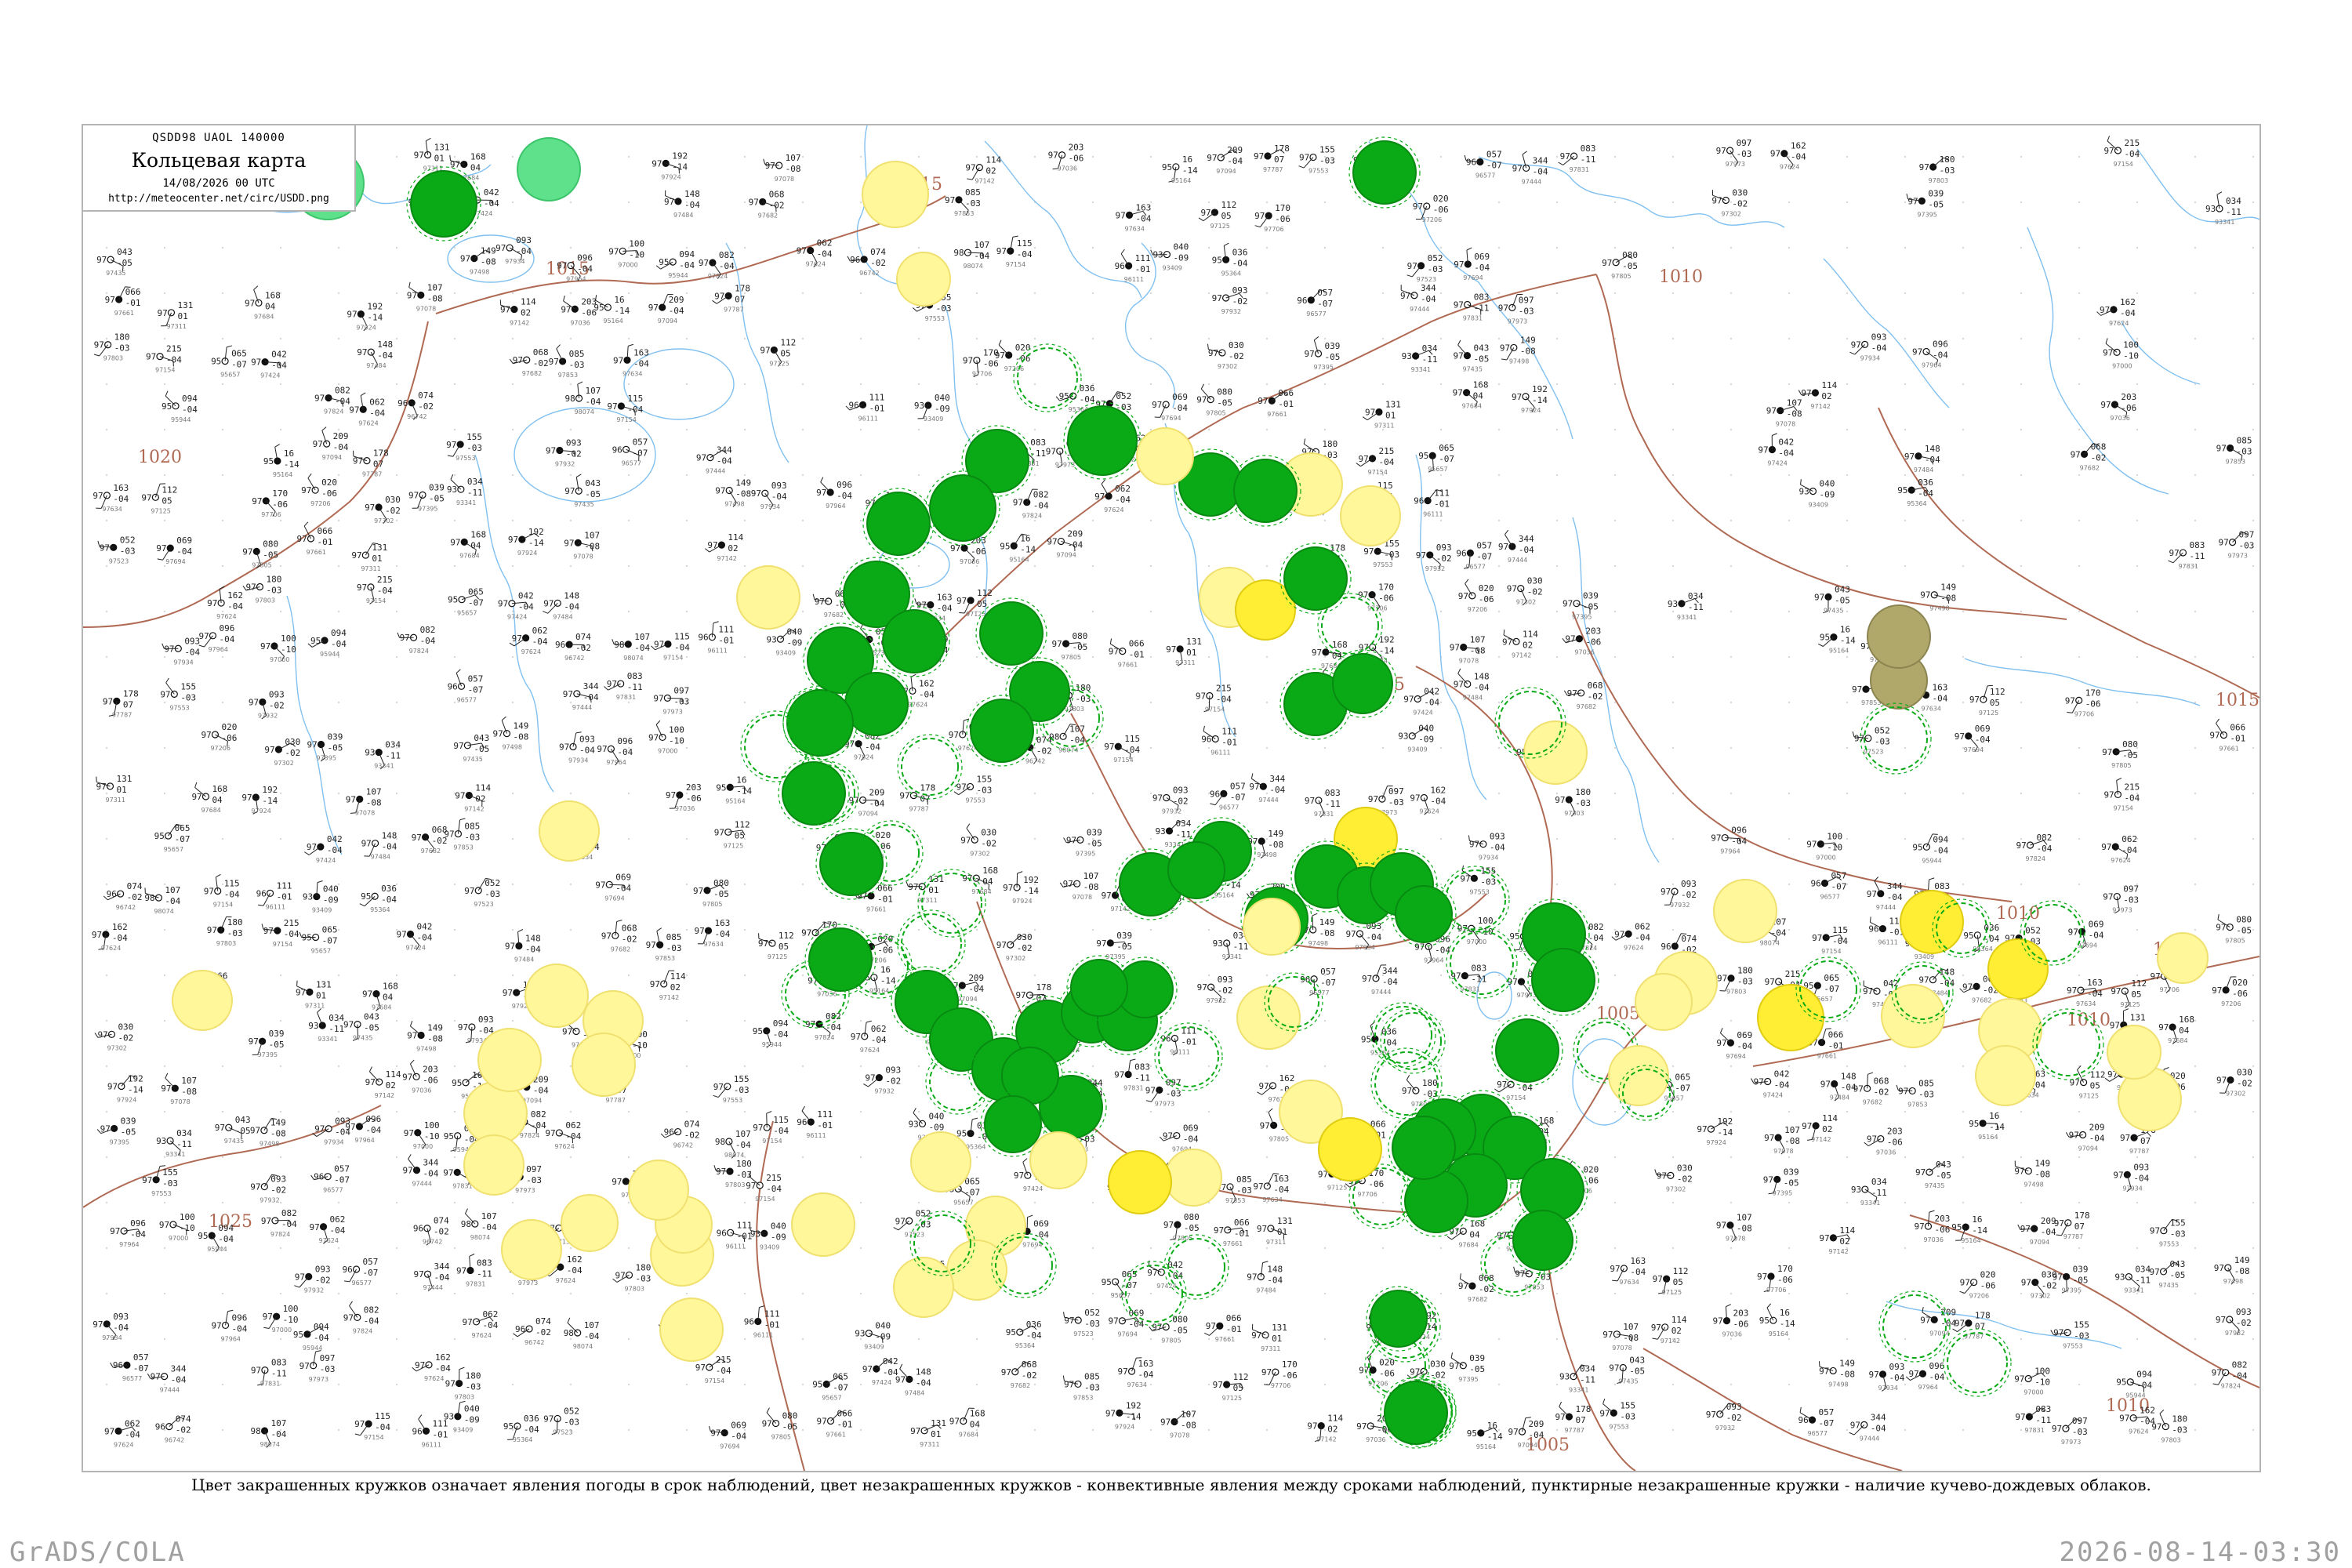 This screenshot has width=2352, height=1568. What do you see at coordinates (1468, 1244) in the screenshot?
I see `station-id: 97684` at bounding box center [1468, 1244].